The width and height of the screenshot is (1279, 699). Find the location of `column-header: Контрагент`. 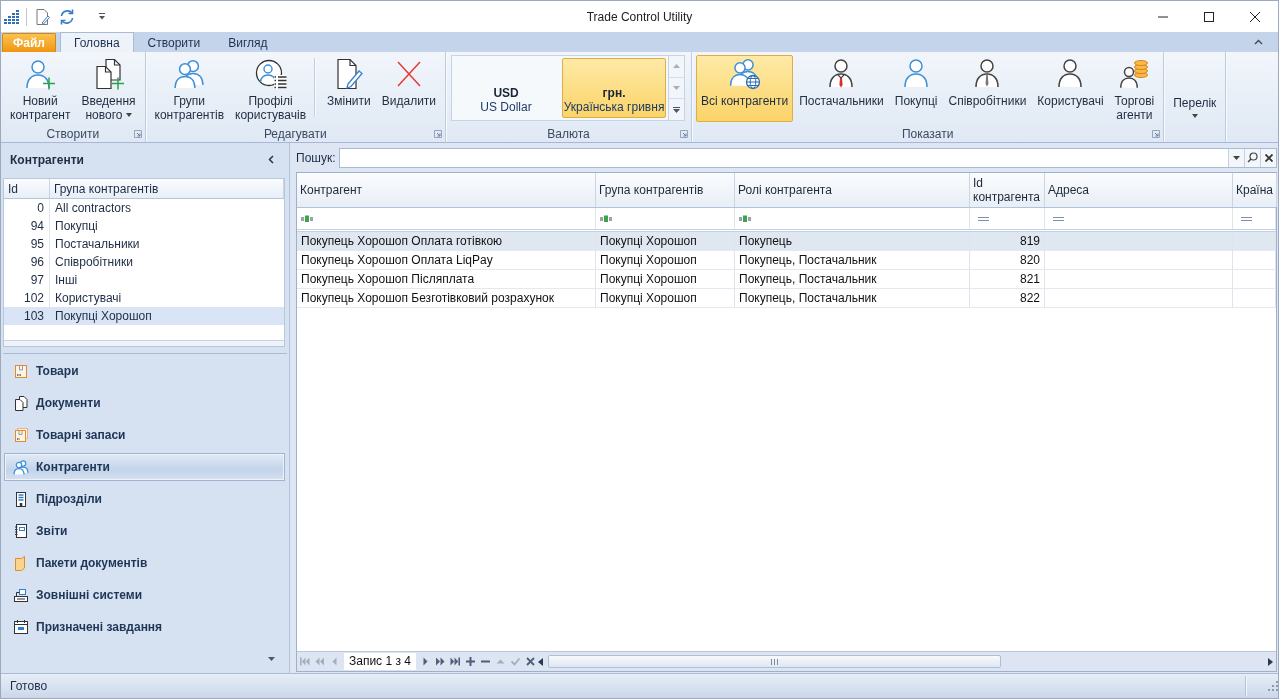

column-header: Контрагент is located at coordinates (446, 190).